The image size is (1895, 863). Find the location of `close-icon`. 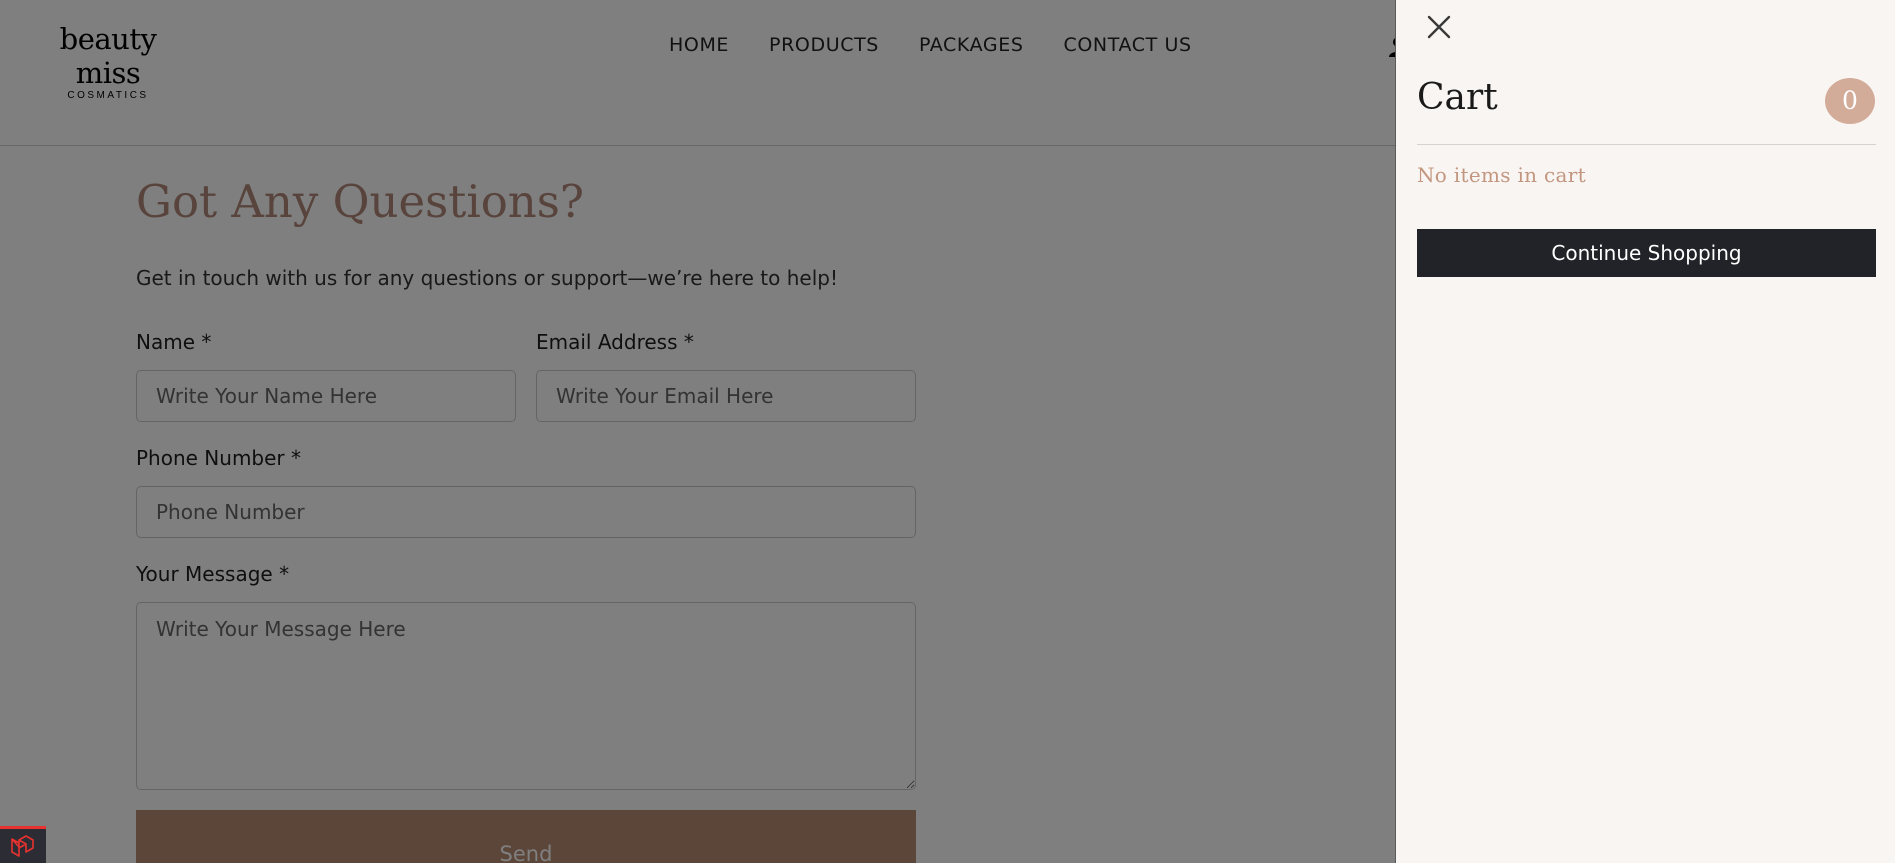

close-icon is located at coordinates (1439, 27).